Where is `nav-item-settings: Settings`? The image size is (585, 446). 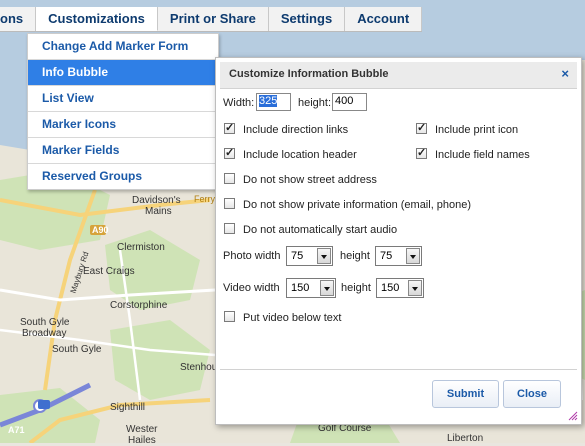 nav-item-settings: Settings is located at coordinates (307, 19).